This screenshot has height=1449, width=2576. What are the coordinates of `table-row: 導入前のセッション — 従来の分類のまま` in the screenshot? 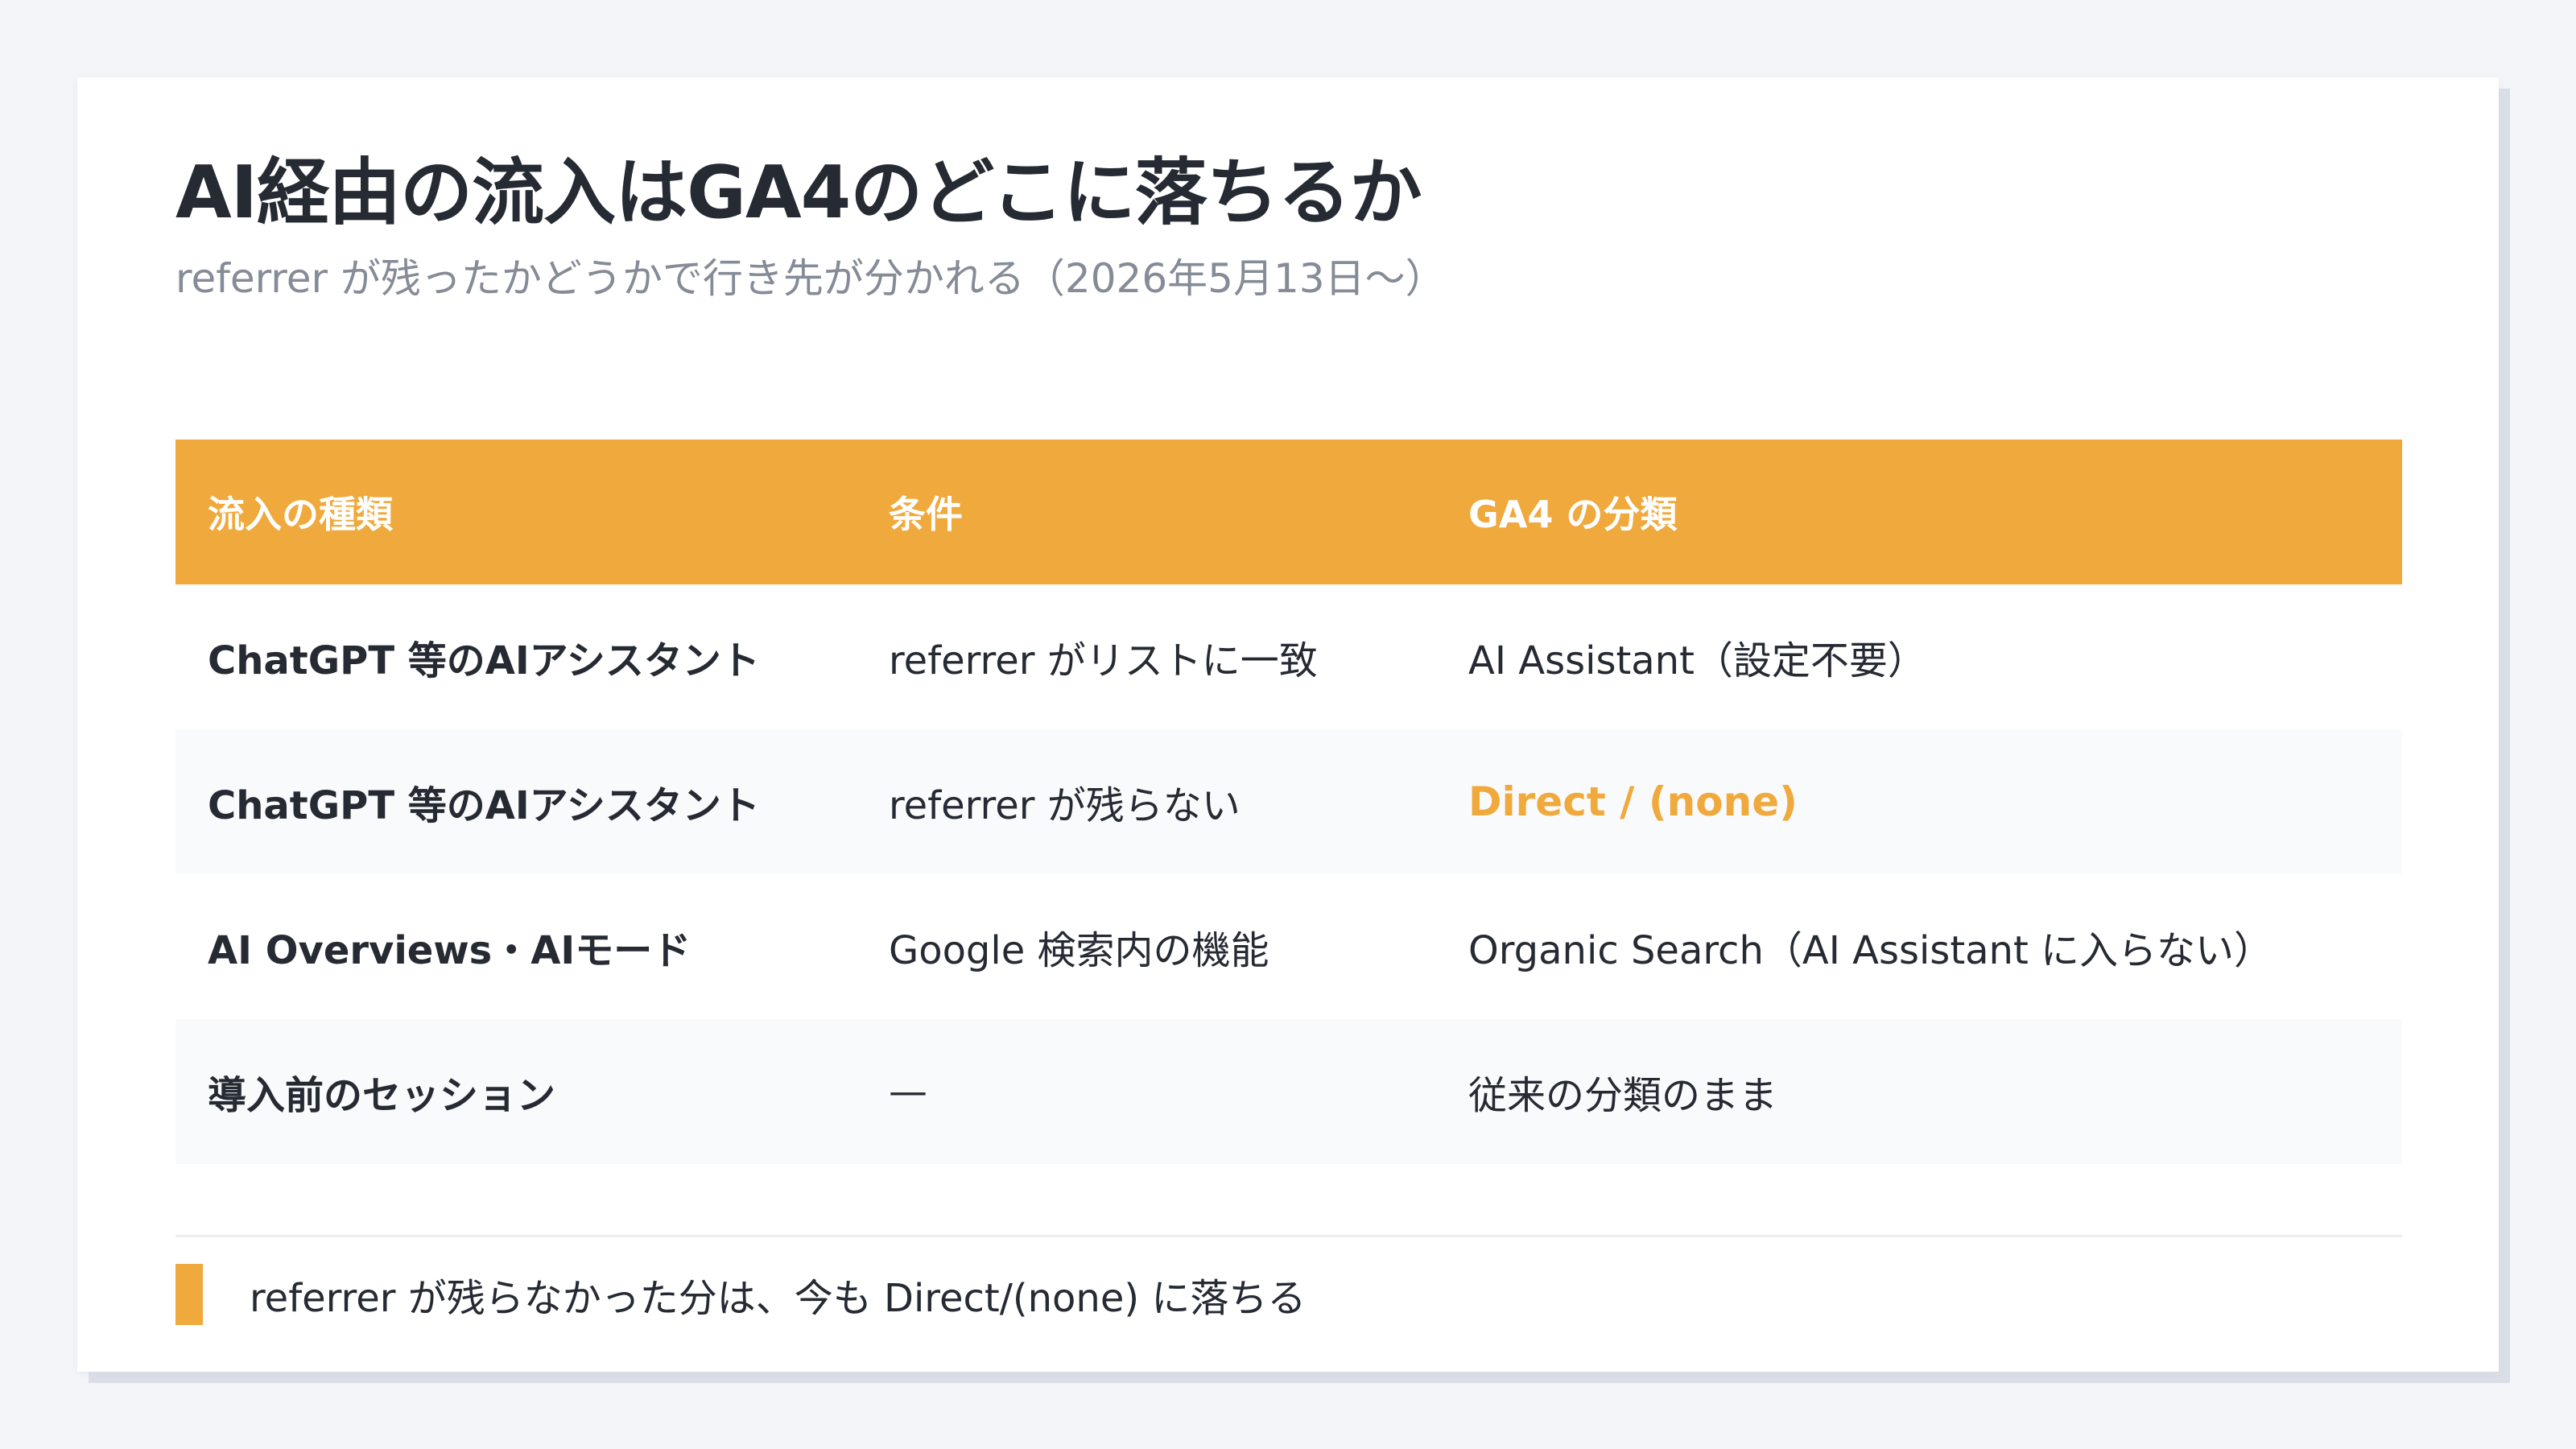 It's located at (1288, 1091).